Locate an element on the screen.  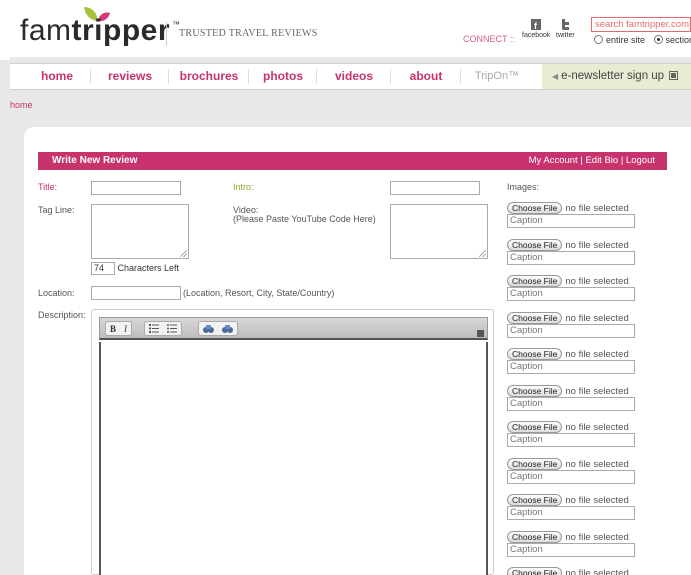
video-textarea is located at coordinates (439, 231).